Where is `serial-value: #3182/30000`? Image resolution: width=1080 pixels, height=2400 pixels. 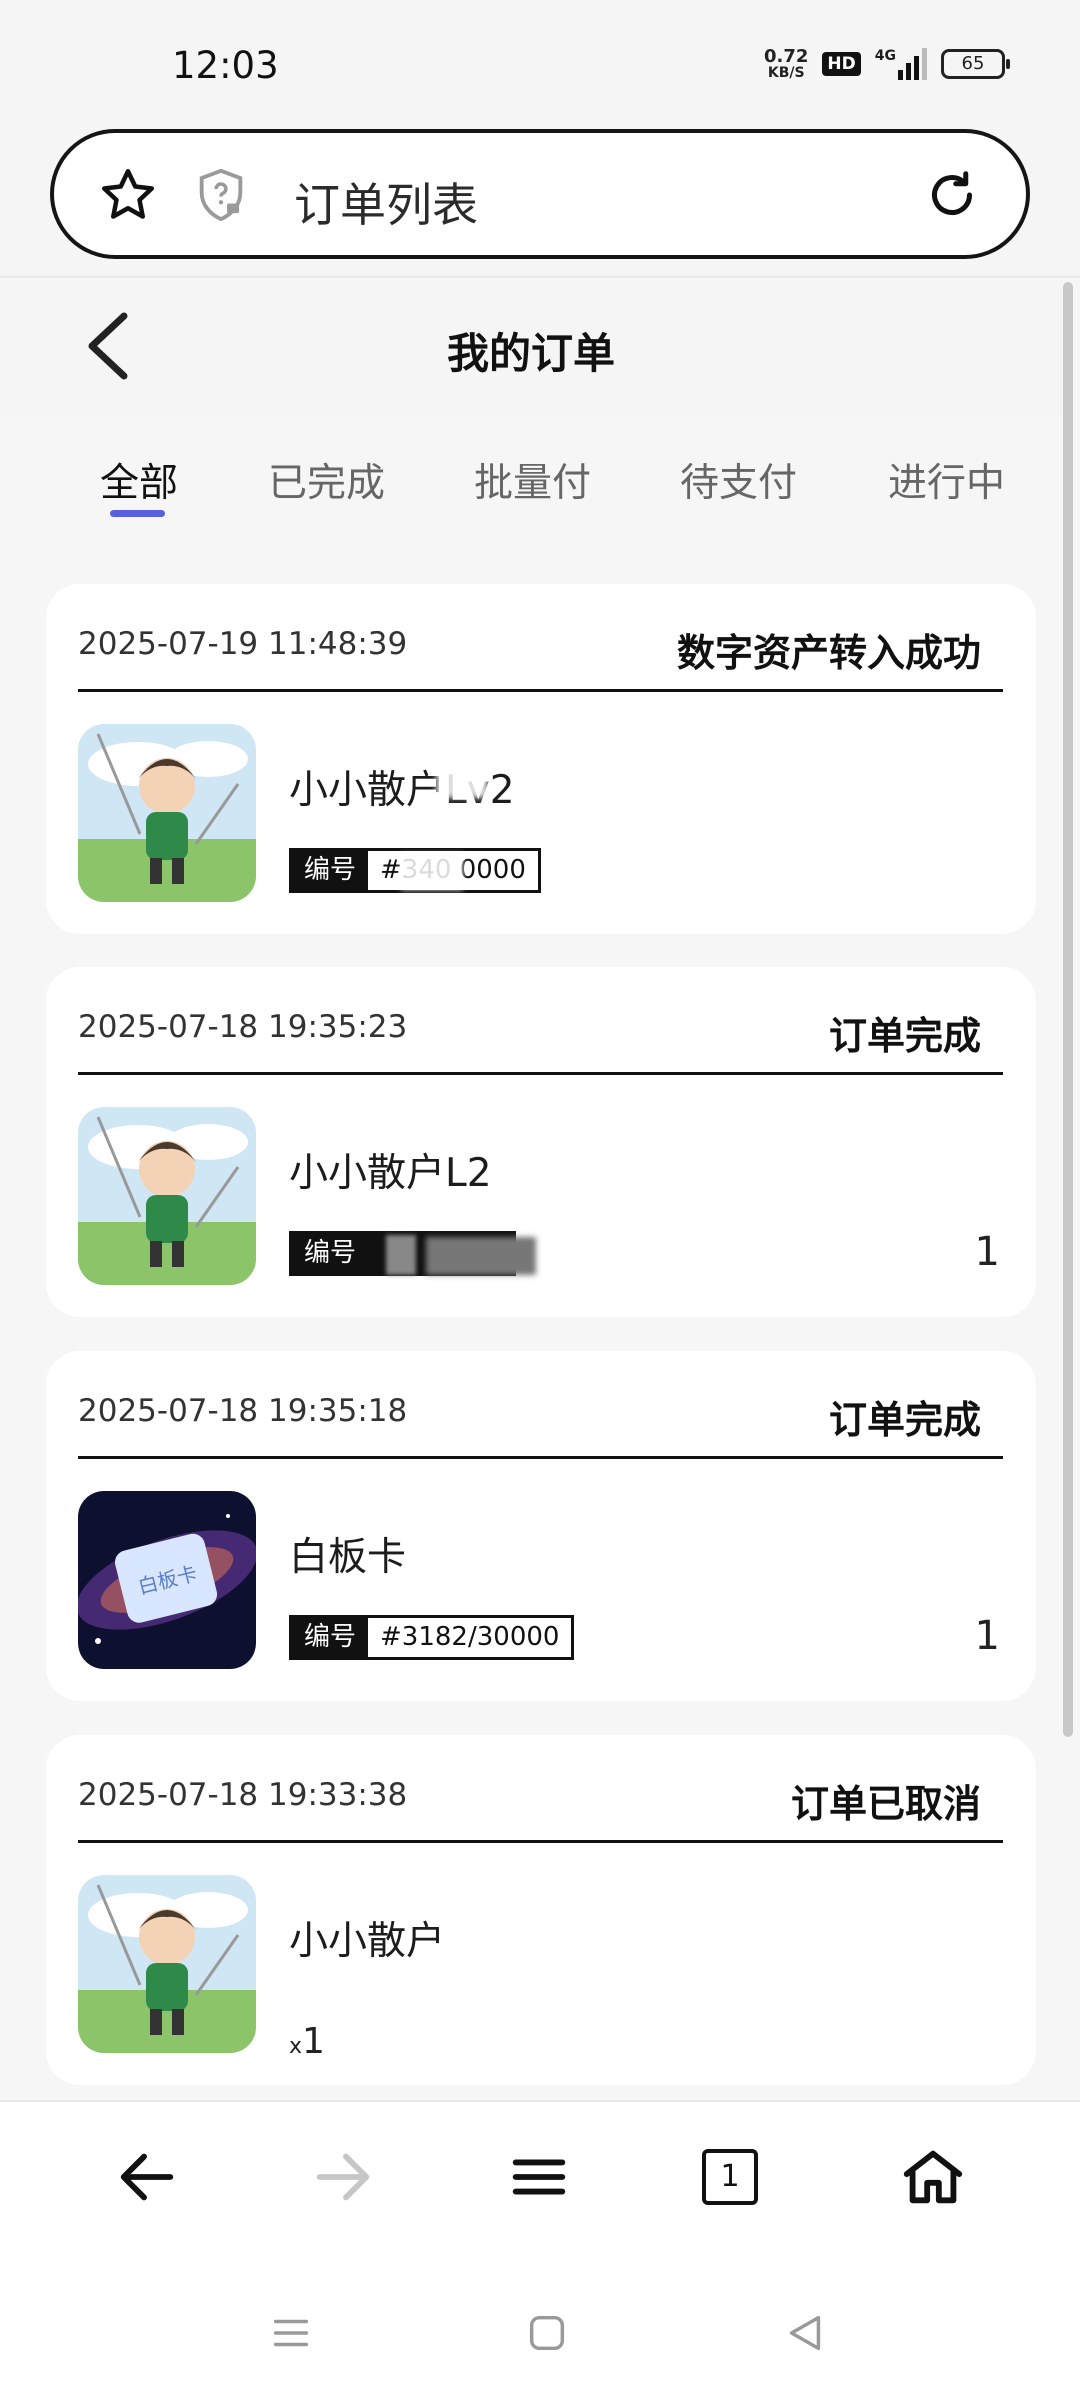
serial-value: #3182/30000 is located at coordinates (470, 1637).